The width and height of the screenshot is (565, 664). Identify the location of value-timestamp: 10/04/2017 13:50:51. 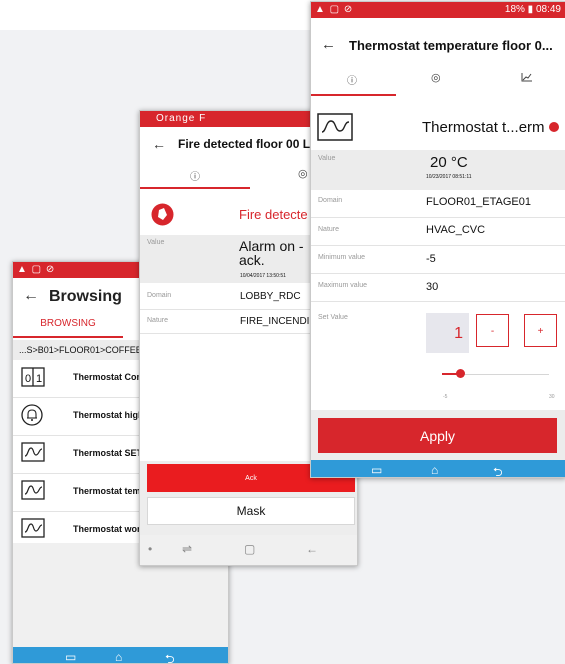
(263, 276).